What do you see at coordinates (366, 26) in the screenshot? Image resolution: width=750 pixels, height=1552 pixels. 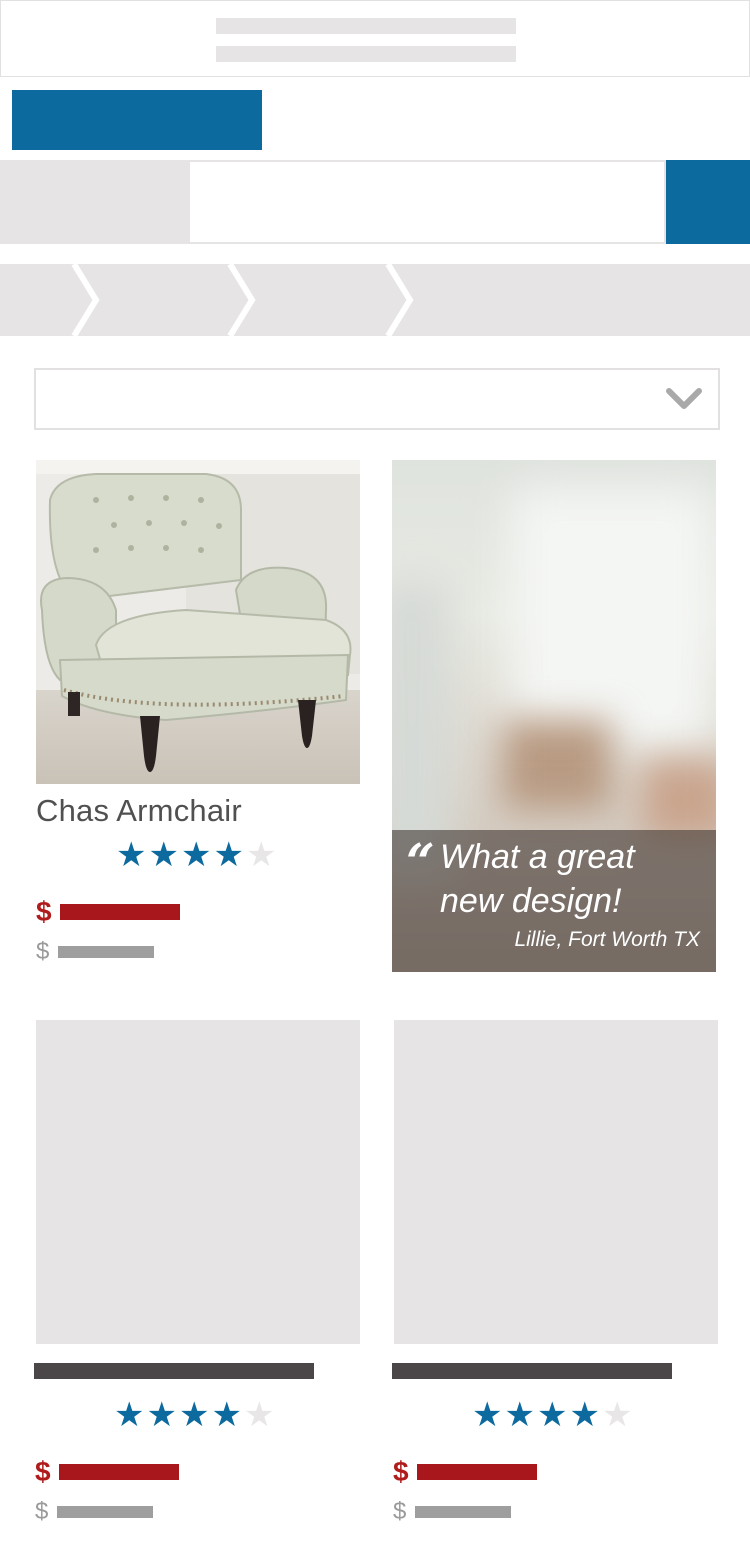 I see `banner-text-placeholder` at bounding box center [366, 26].